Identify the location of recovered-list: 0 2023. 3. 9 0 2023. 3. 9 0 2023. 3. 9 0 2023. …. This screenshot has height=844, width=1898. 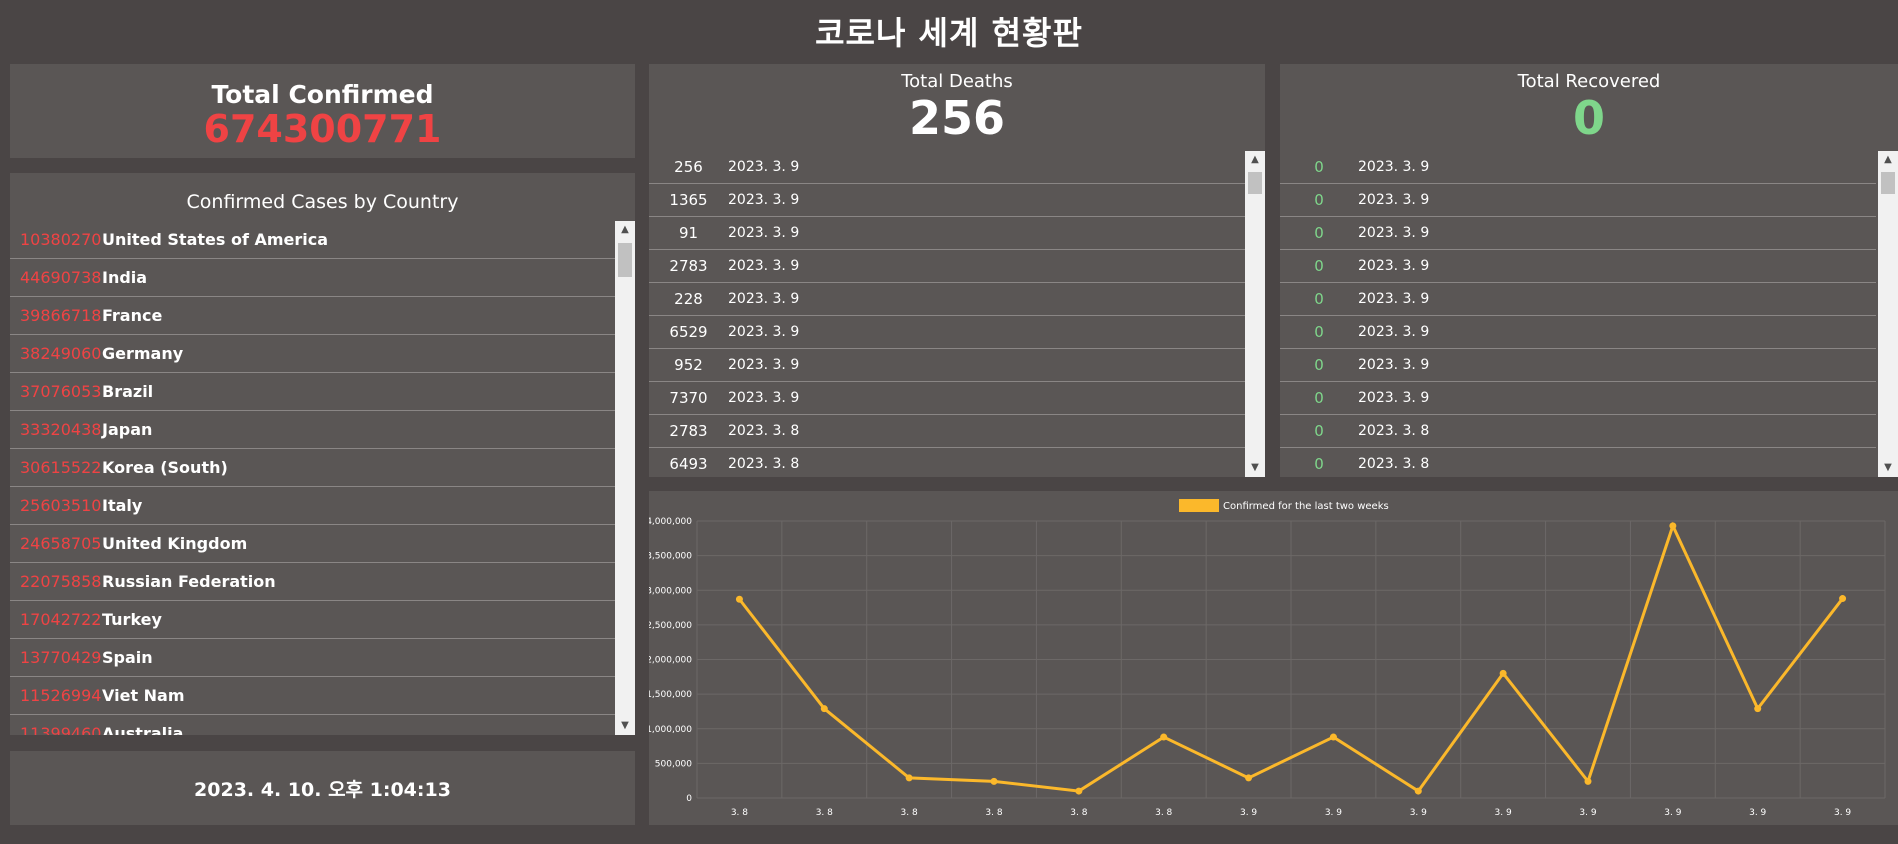
(1589, 314).